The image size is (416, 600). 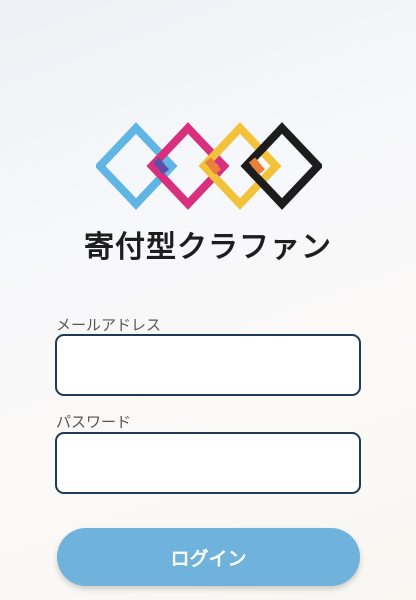 I want to click on login-button: ログイン, so click(x=208, y=557).